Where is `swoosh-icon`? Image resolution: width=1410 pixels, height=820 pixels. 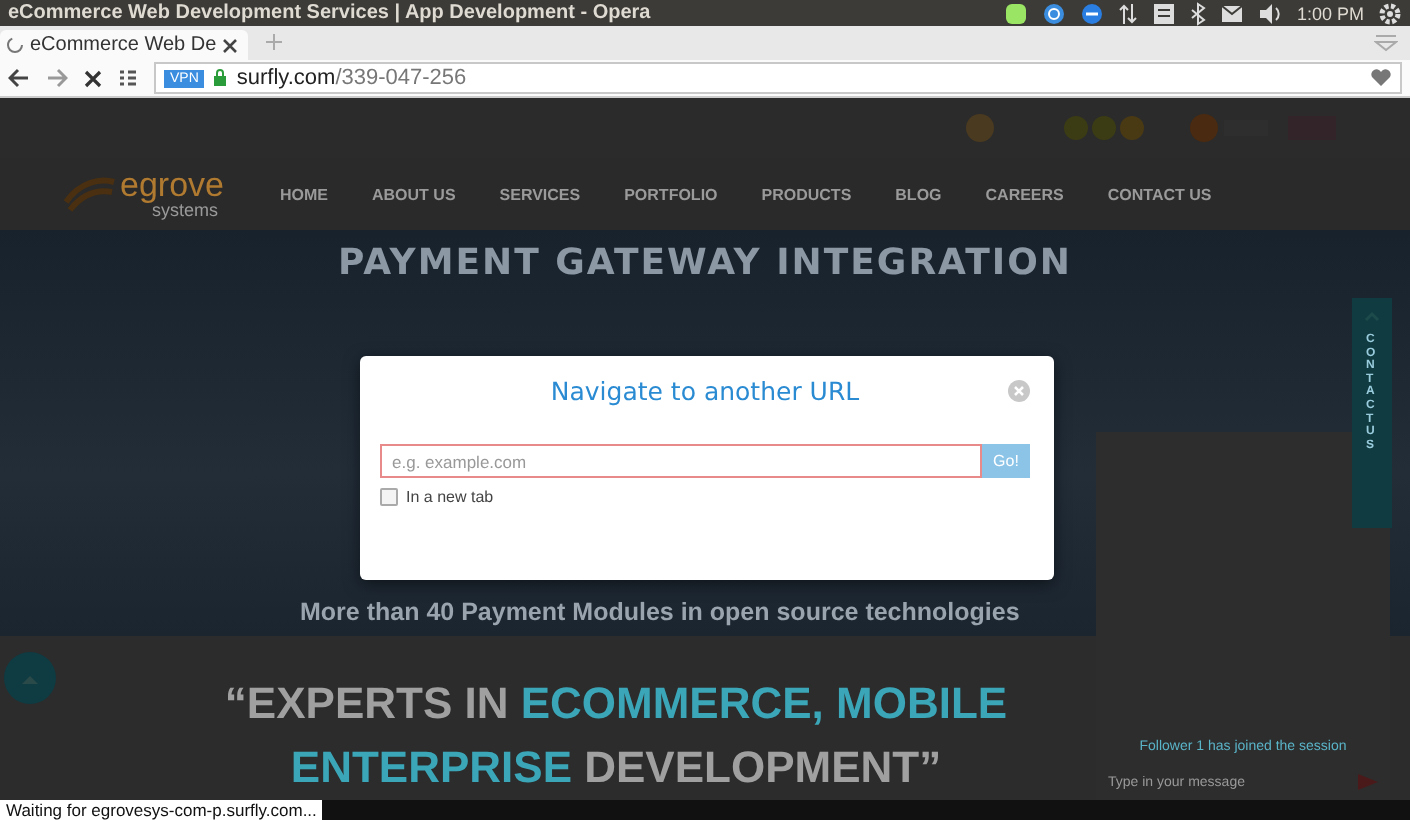 swoosh-icon is located at coordinates (90, 194).